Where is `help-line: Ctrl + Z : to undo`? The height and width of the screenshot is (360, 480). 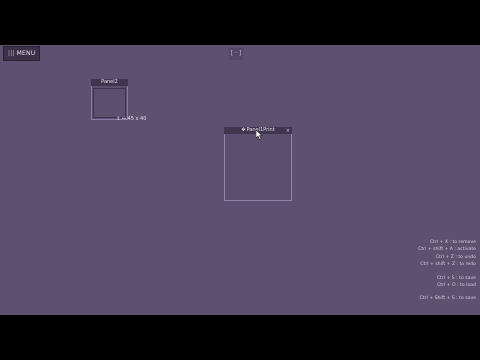
help-line: Ctrl + Z : to undo is located at coordinates (455, 257).